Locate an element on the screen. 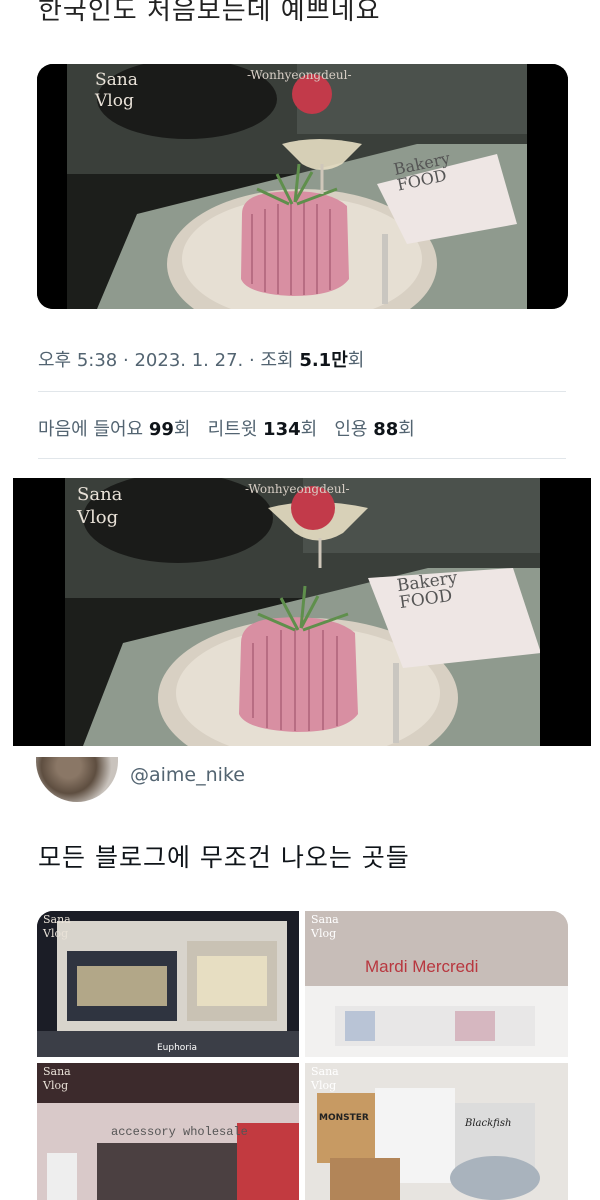 The height and width of the screenshot is (1200, 600). store-sign: accessory wholesale is located at coordinates (179, 1132).